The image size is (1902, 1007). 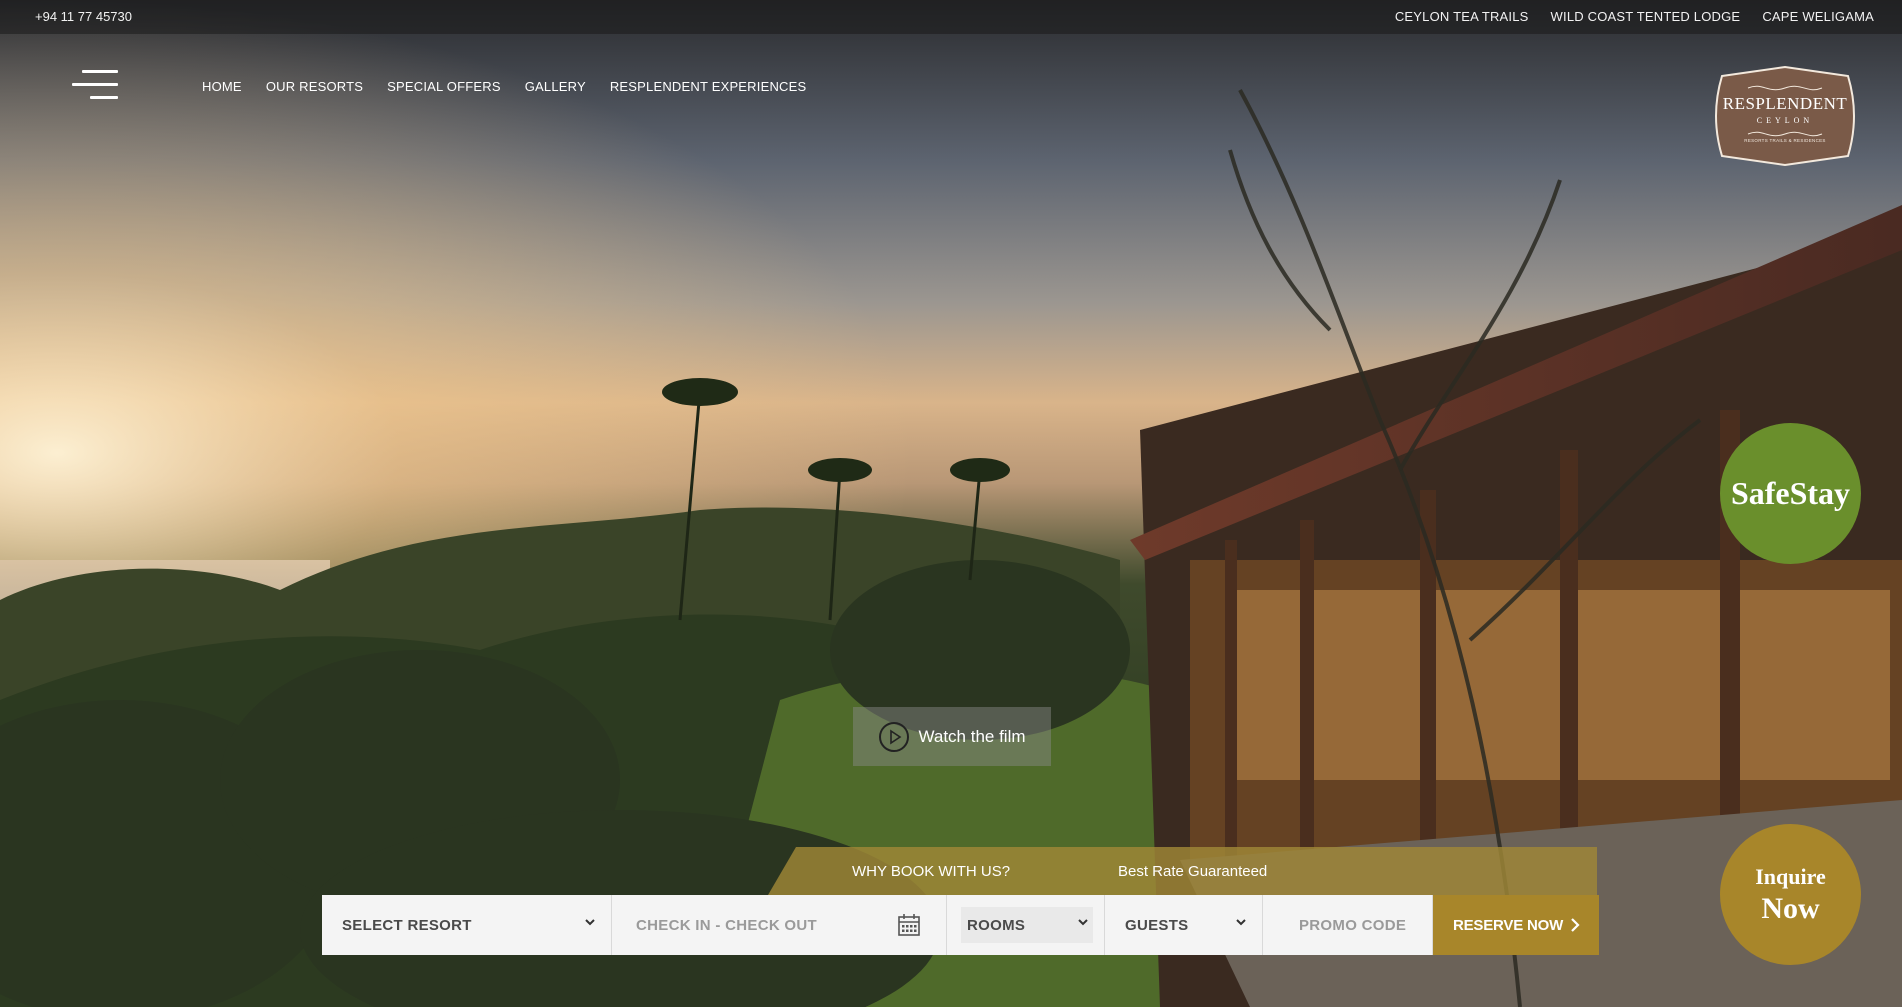 What do you see at coordinates (1193, 871) in the screenshot?
I see `best-rate-text: Best Rate Guaranteed` at bounding box center [1193, 871].